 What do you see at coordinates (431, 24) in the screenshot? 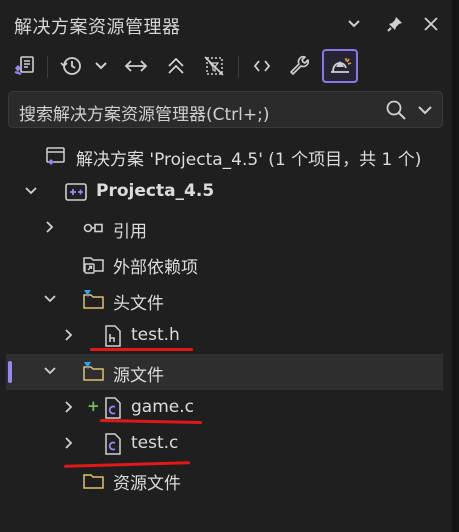
I see `close-icon` at bounding box center [431, 24].